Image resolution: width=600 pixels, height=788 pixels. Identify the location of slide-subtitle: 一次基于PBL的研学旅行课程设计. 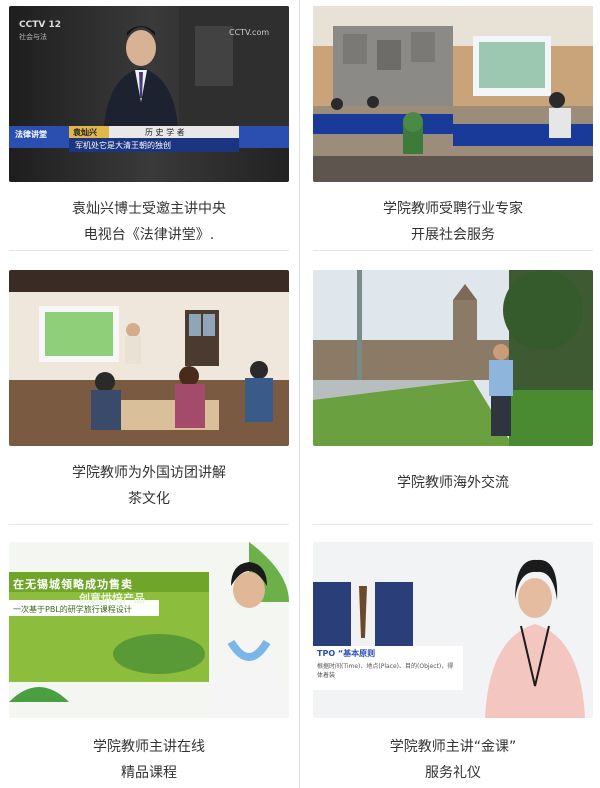
(72, 609).